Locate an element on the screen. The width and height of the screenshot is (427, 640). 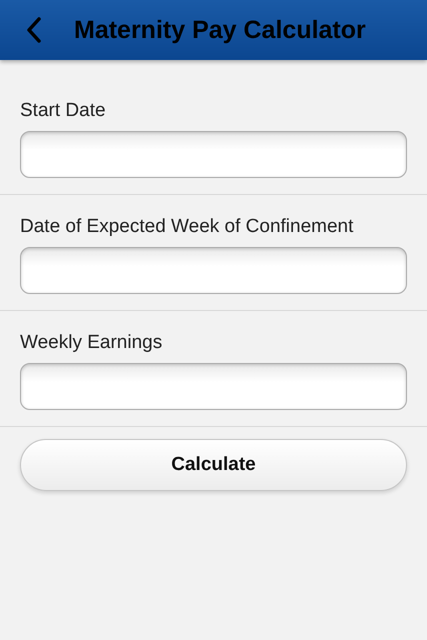
back-icon is located at coordinates (34, 30).